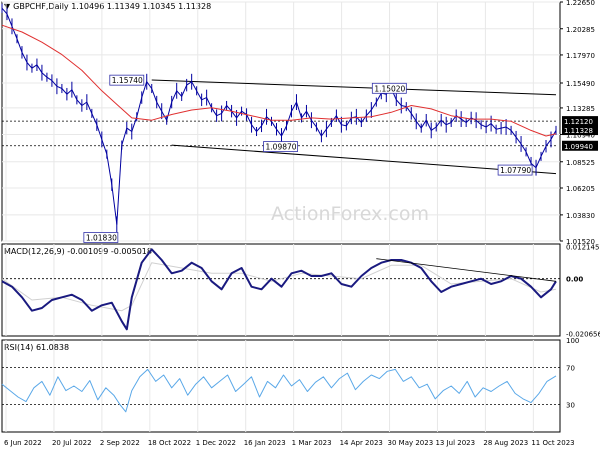 This screenshot has height=450, width=600. I want to click on x-tick-label: 1 Mar 2023, so click(312, 443).